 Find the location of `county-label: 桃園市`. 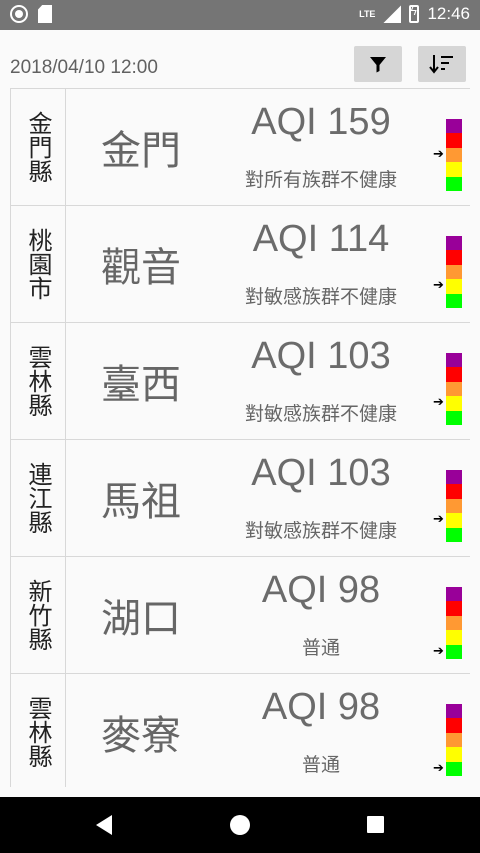

county-label: 桃園市 is located at coordinates (38, 264).